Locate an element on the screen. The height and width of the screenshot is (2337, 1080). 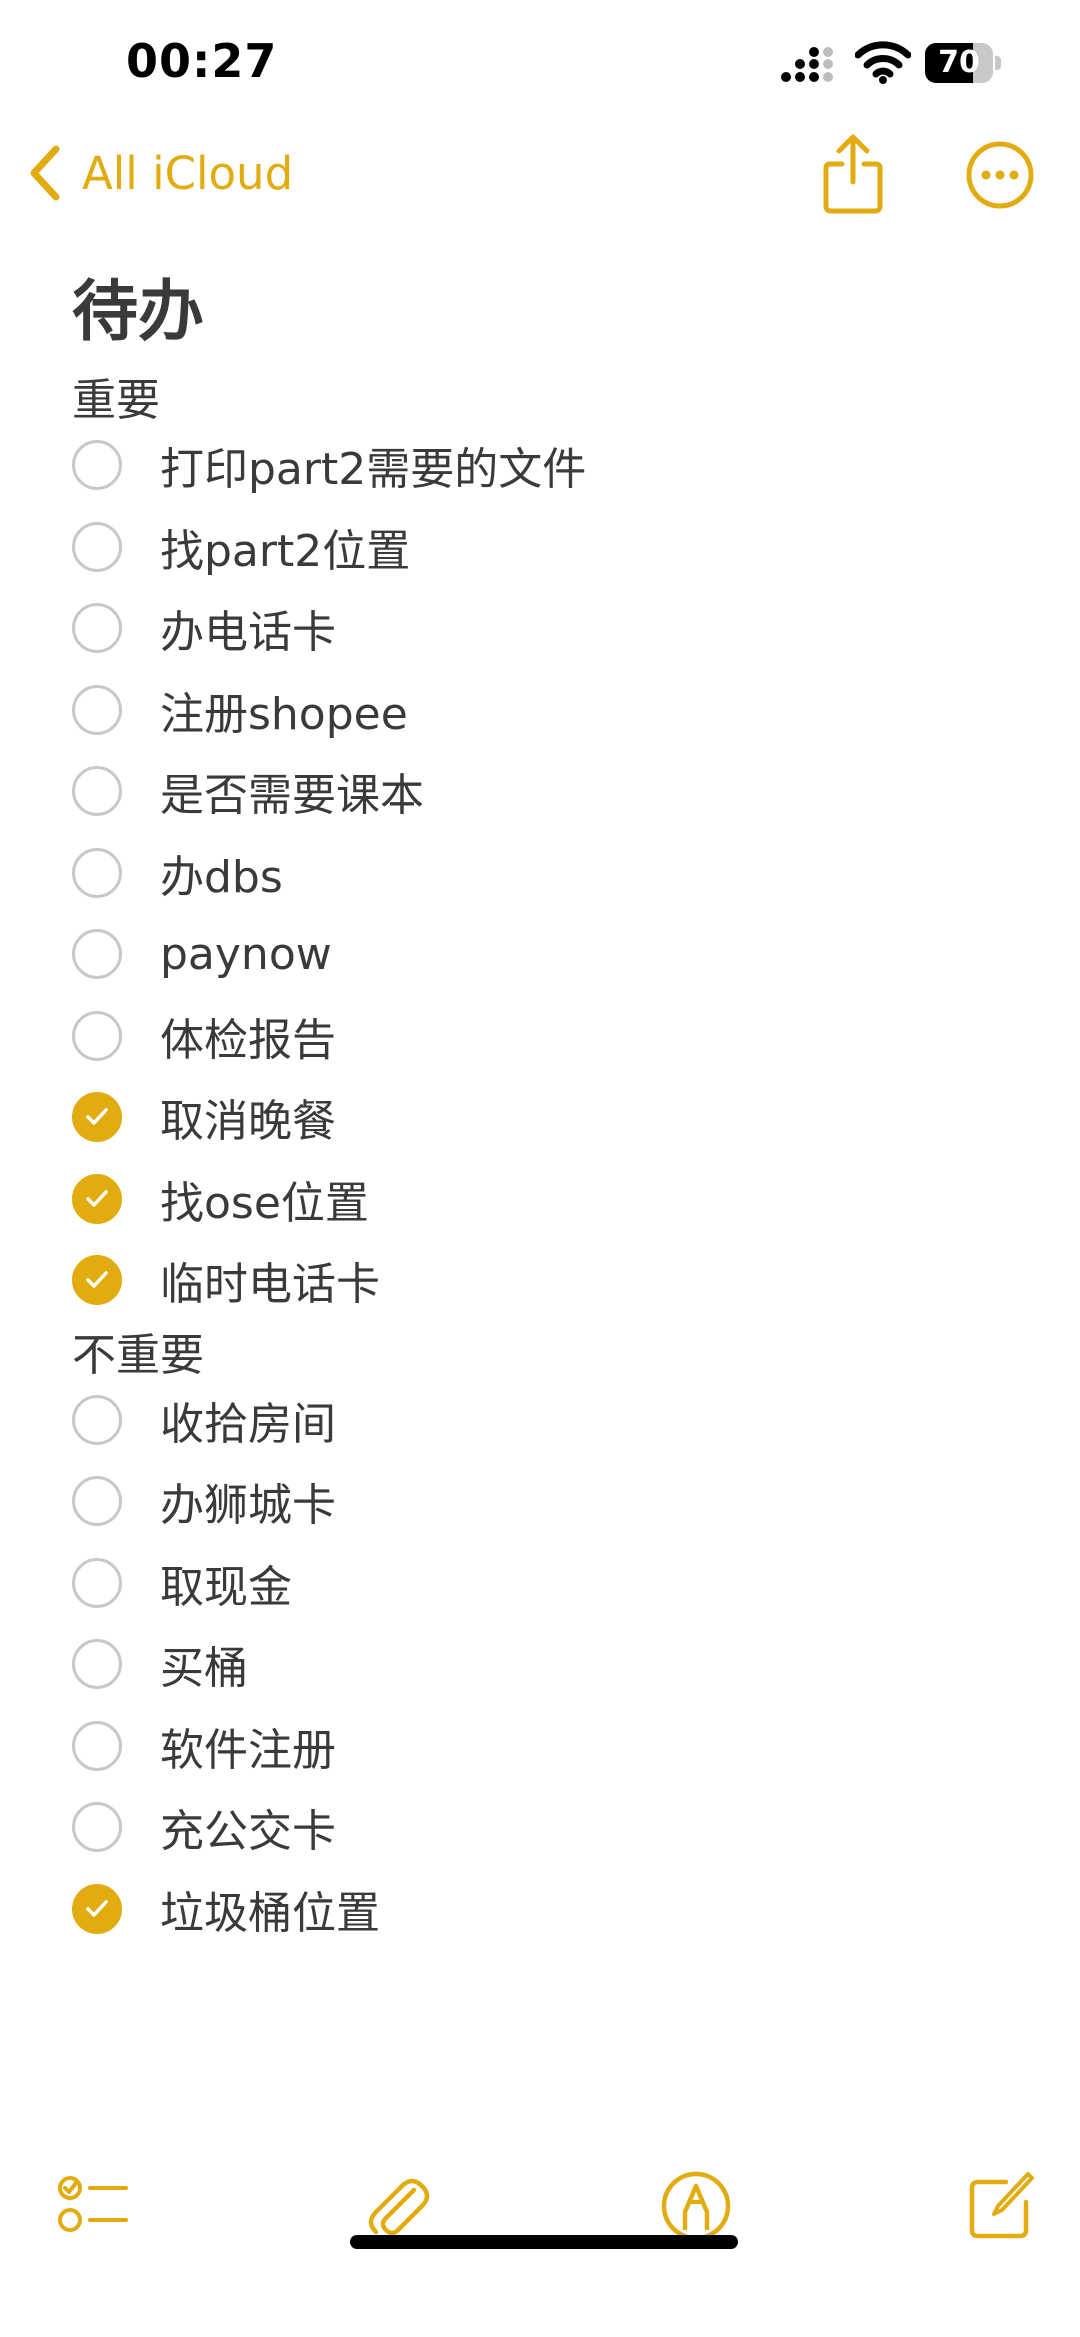
battery-body: 70 is located at coordinates (959, 63).